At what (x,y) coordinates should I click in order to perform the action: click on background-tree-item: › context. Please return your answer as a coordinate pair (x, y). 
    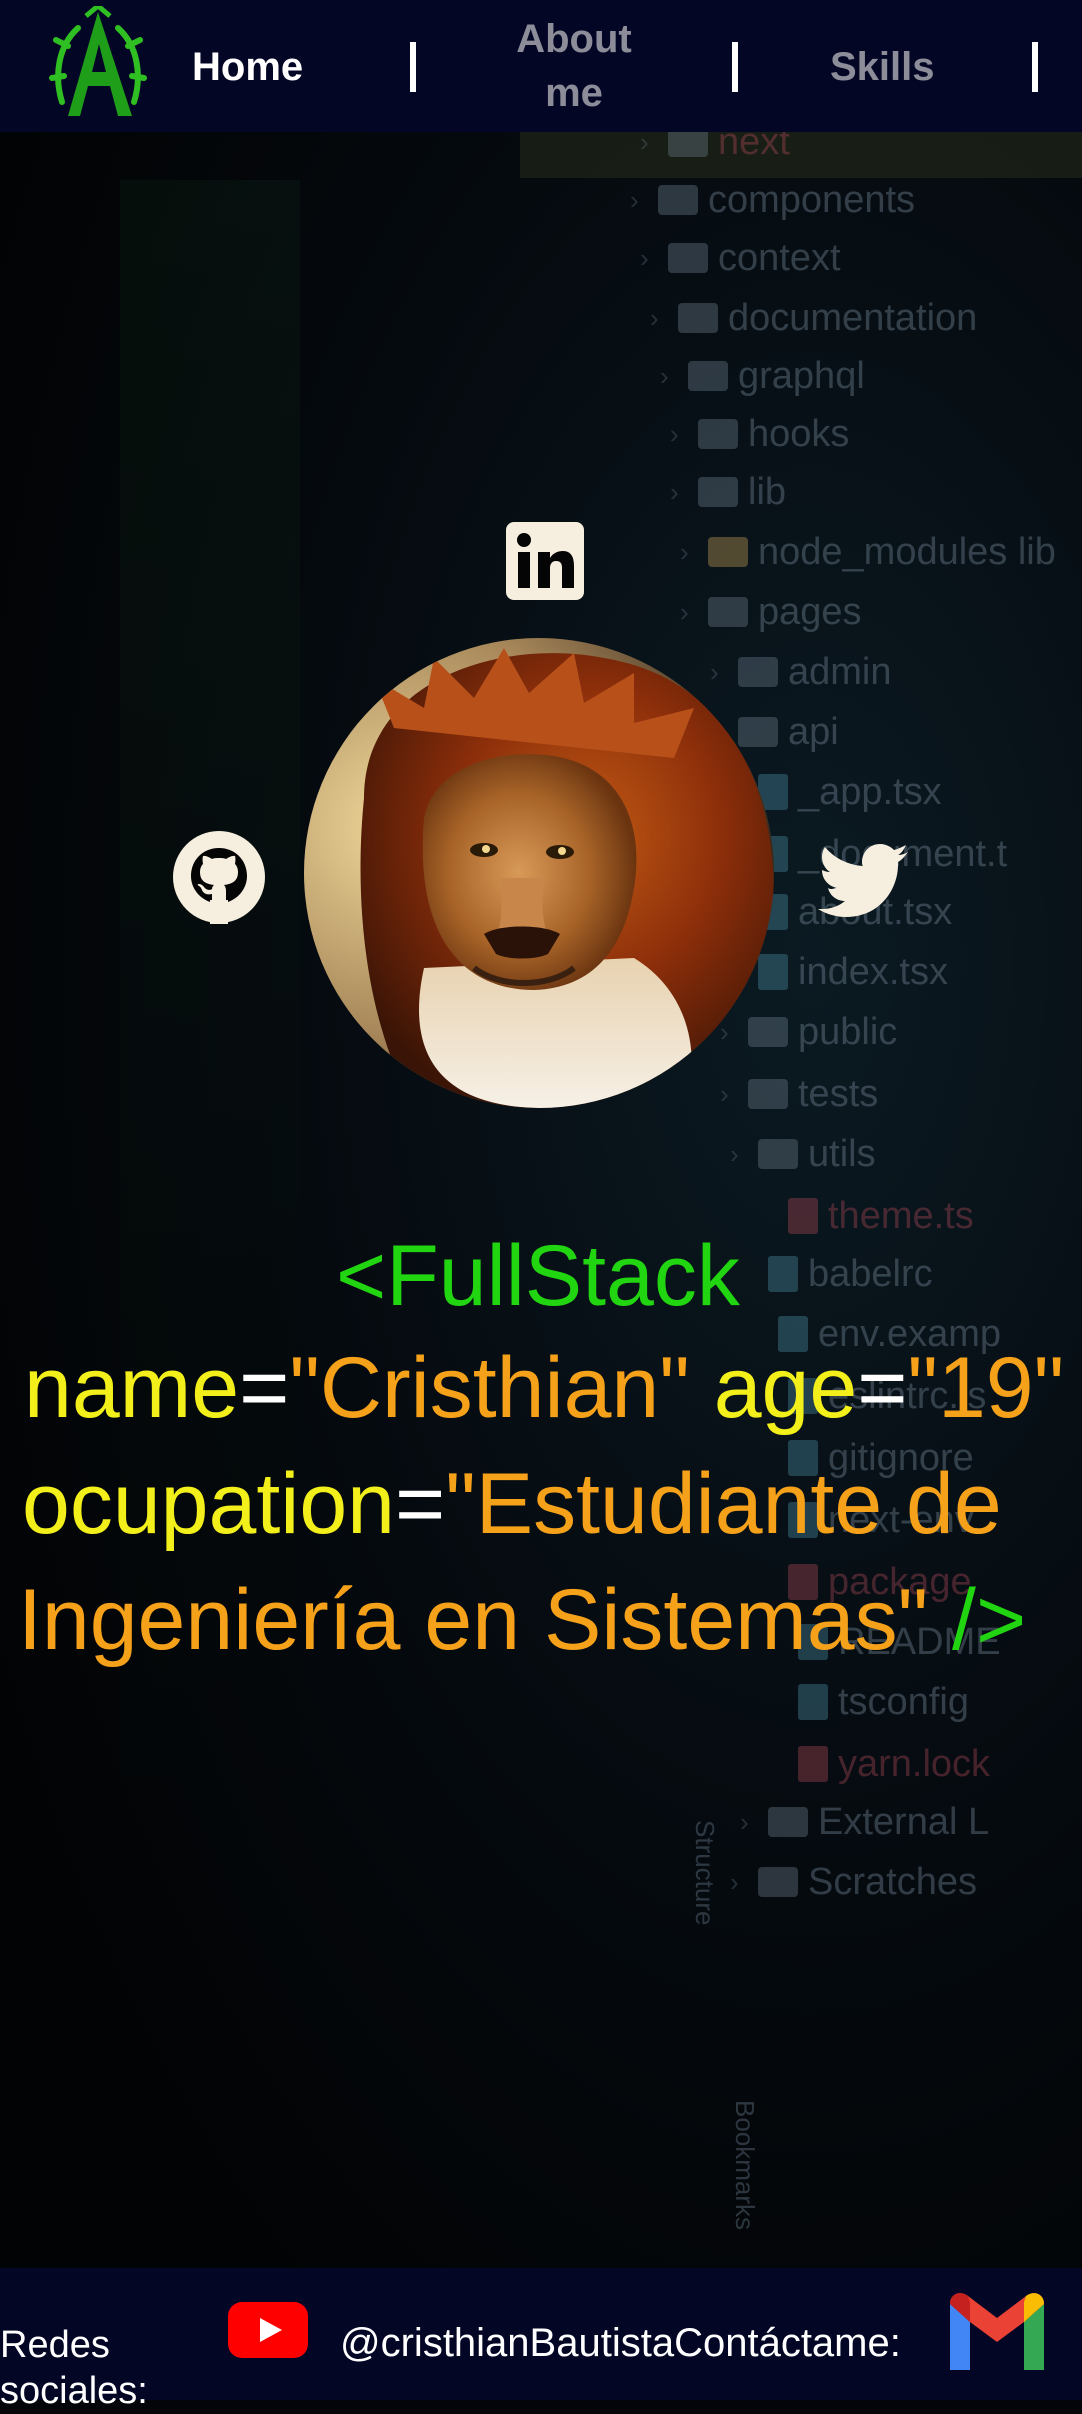
    Looking at the image, I should click on (740, 258).